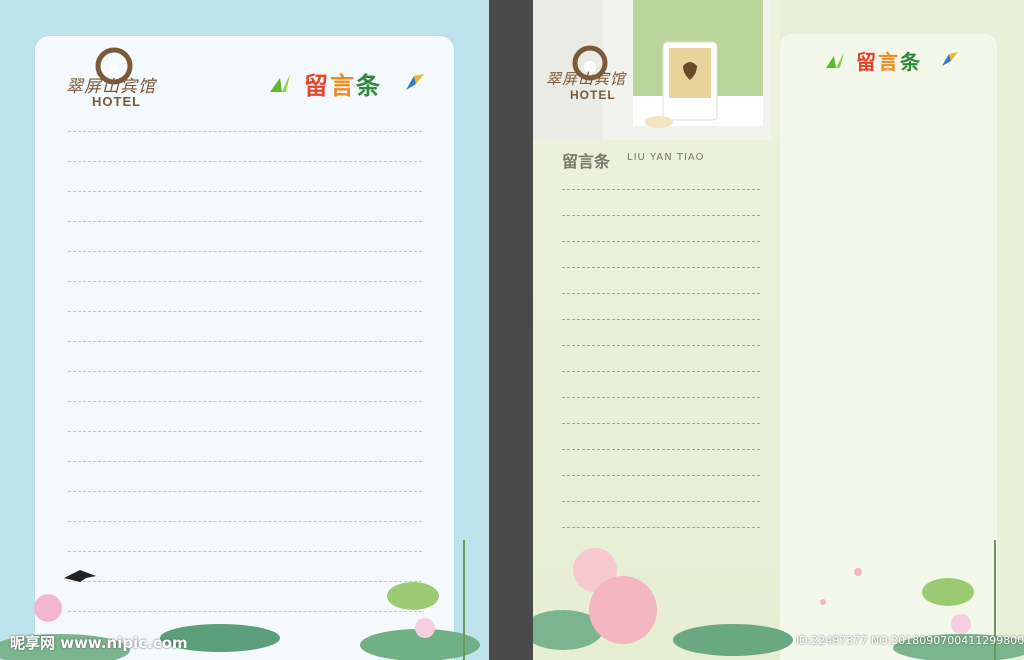 Image resolution: width=1024 pixels, height=660 pixels. Describe the element at coordinates (911, 62) in the screenshot. I see `card-title-char: 条` at that location.